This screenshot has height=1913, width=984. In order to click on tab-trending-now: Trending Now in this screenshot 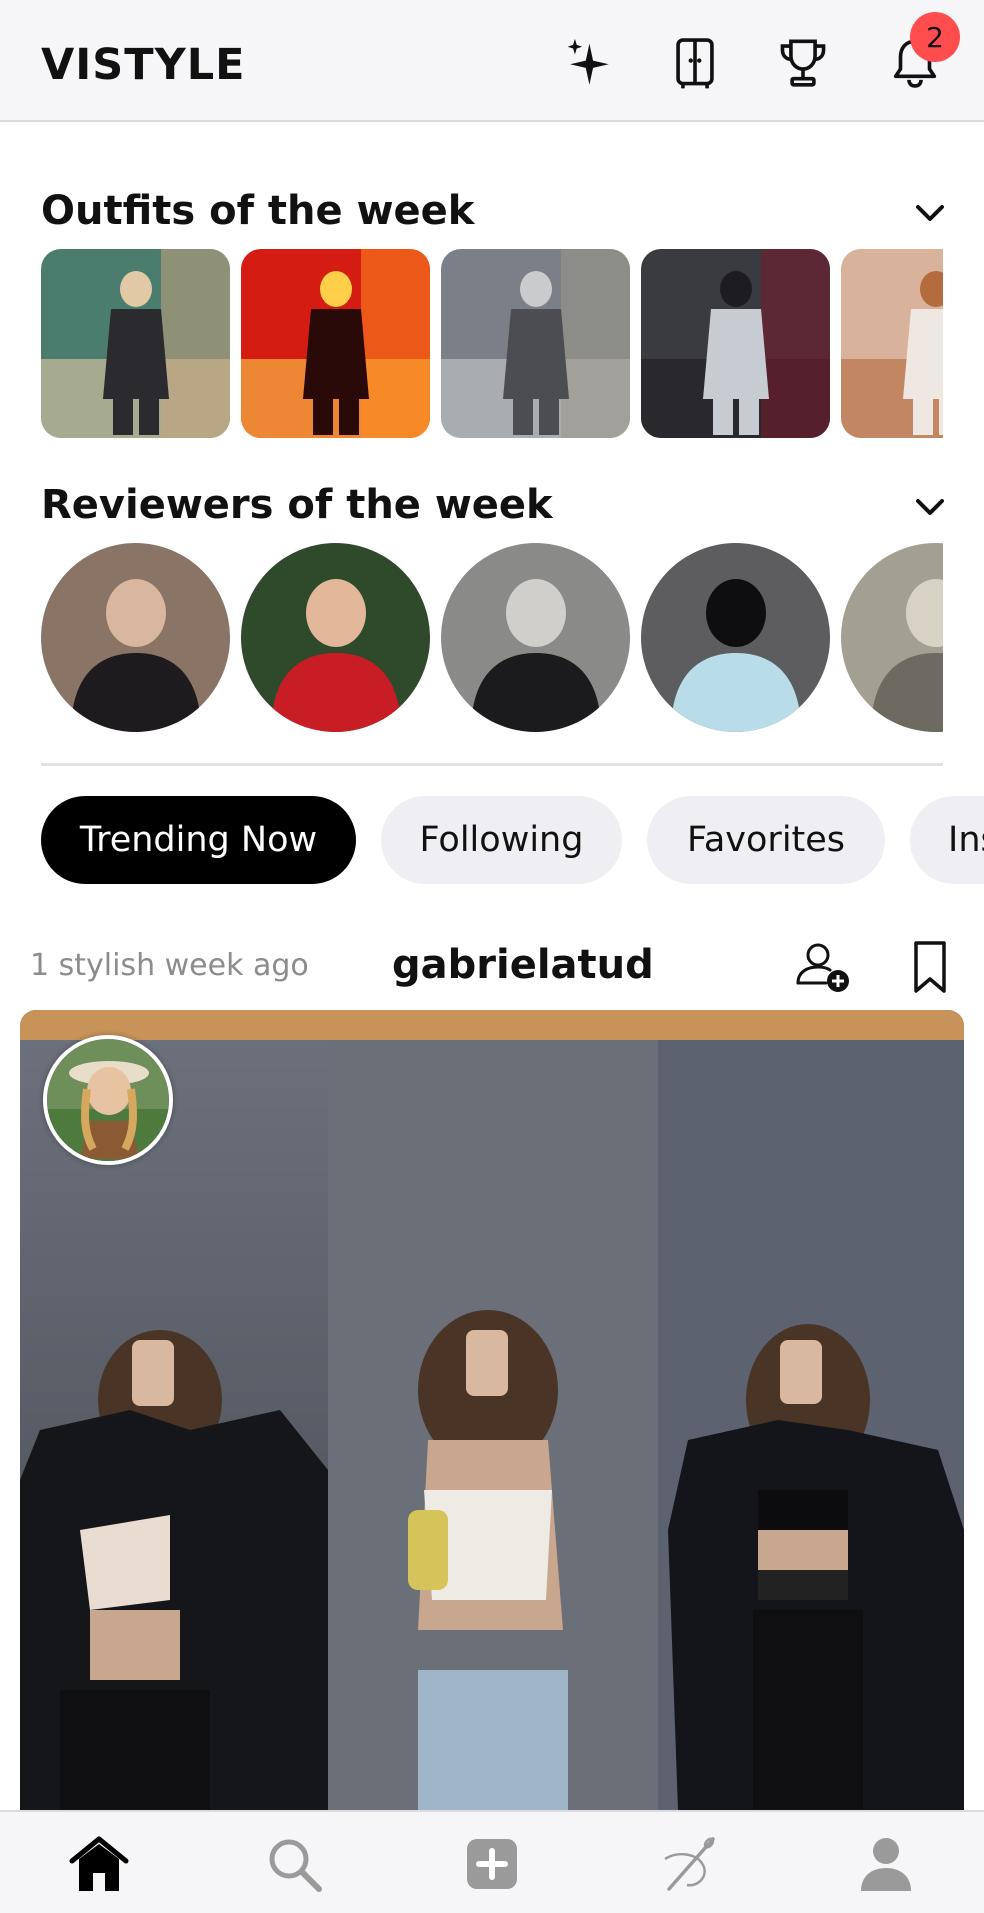, I will do `click(198, 840)`.